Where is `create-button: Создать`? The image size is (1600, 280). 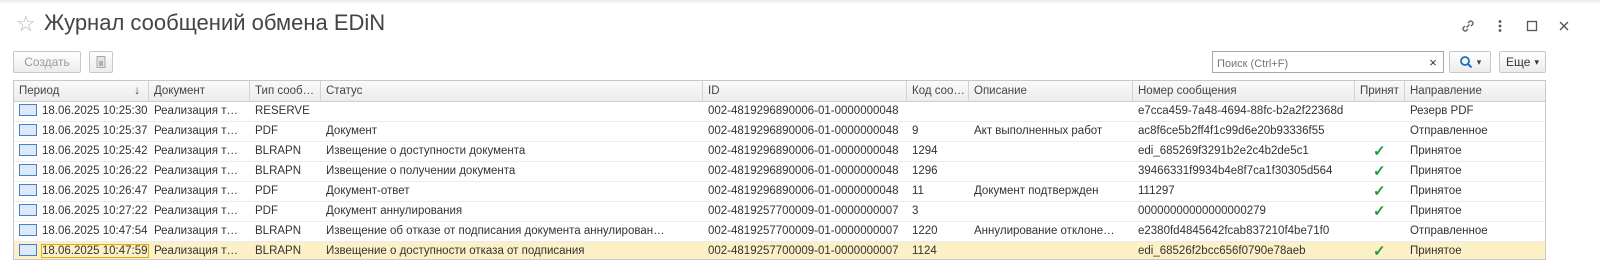
create-button: Создать is located at coordinates (47, 62).